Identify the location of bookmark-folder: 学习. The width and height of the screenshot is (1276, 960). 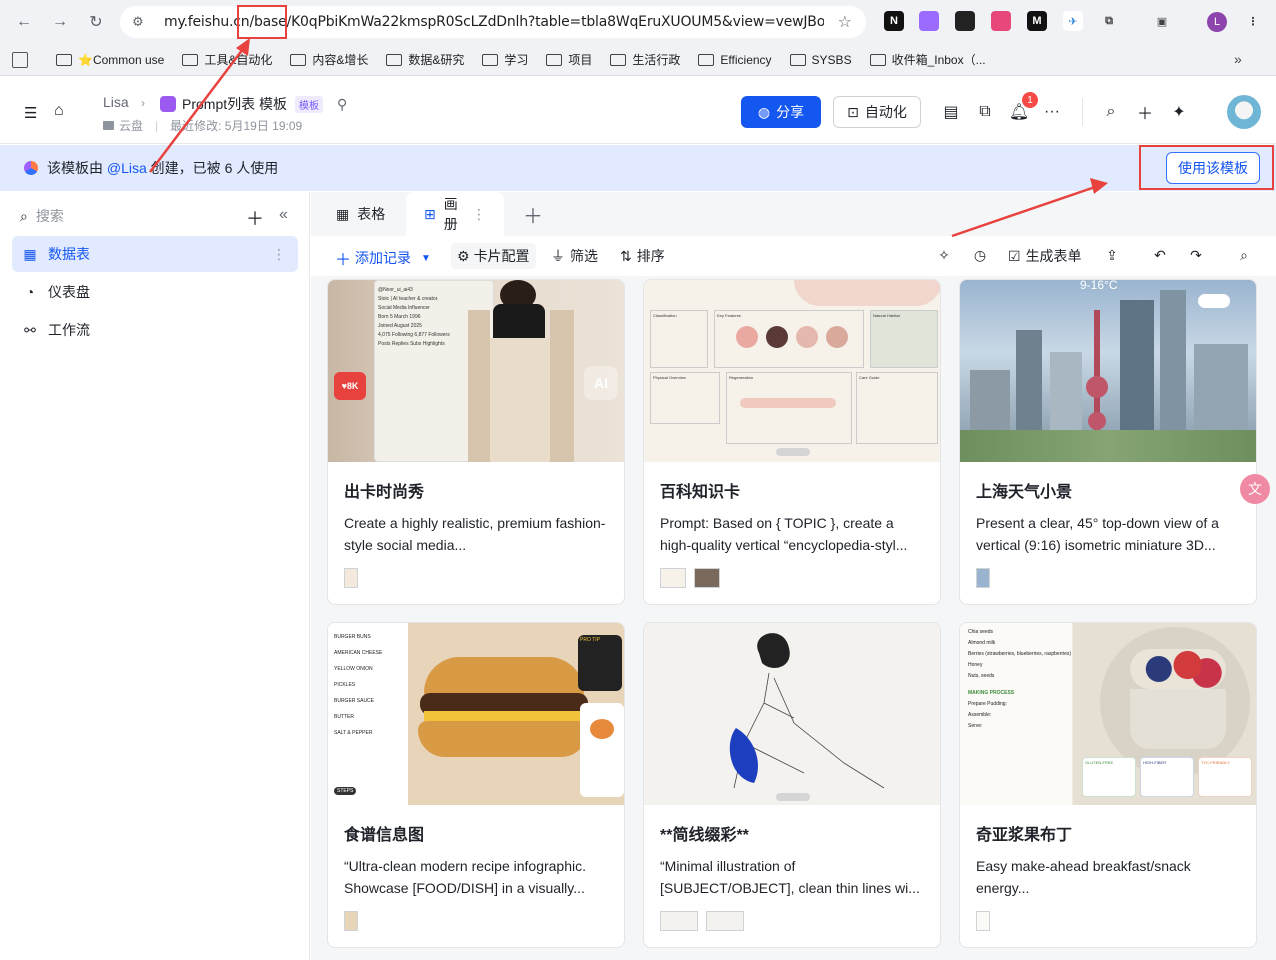
(505, 59).